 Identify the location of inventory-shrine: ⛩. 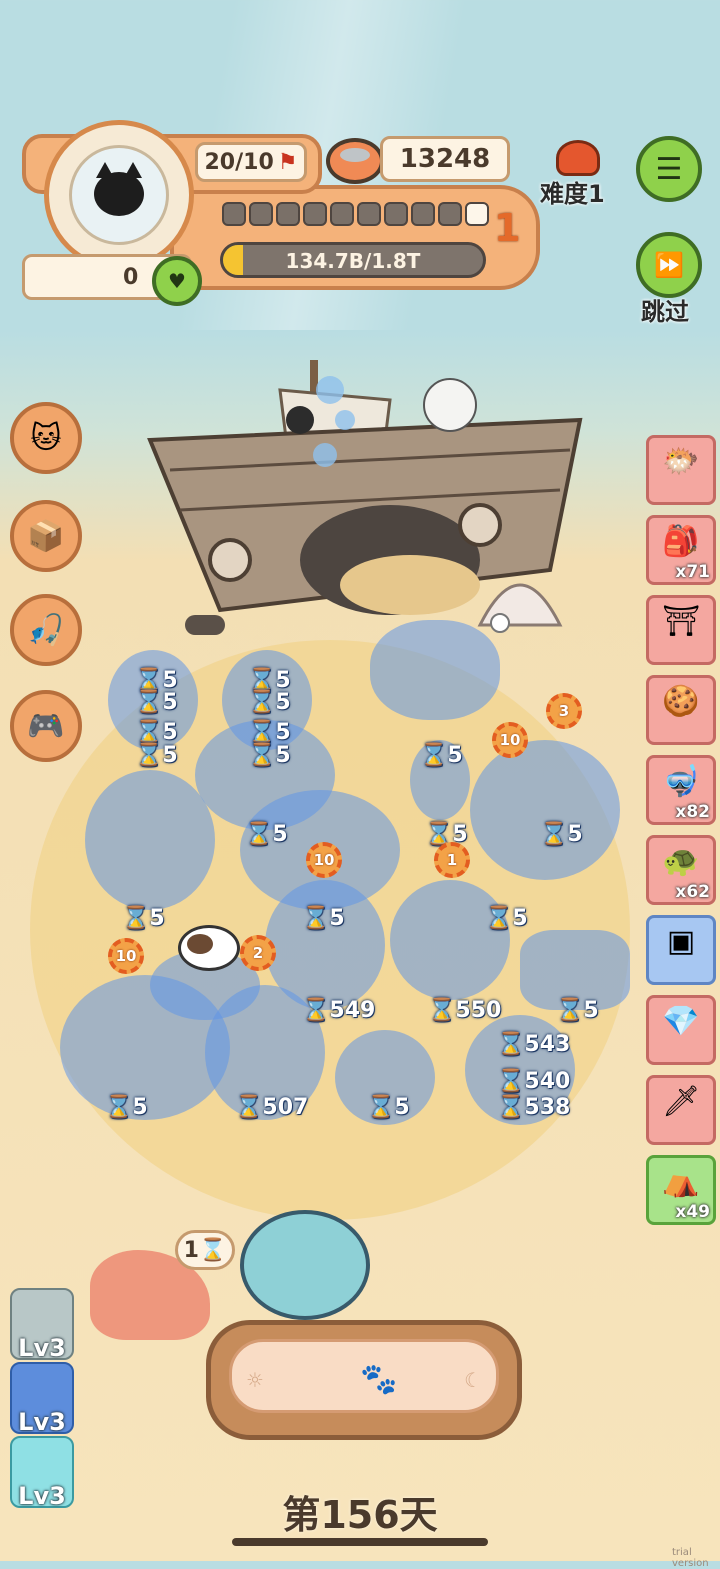
(681, 630).